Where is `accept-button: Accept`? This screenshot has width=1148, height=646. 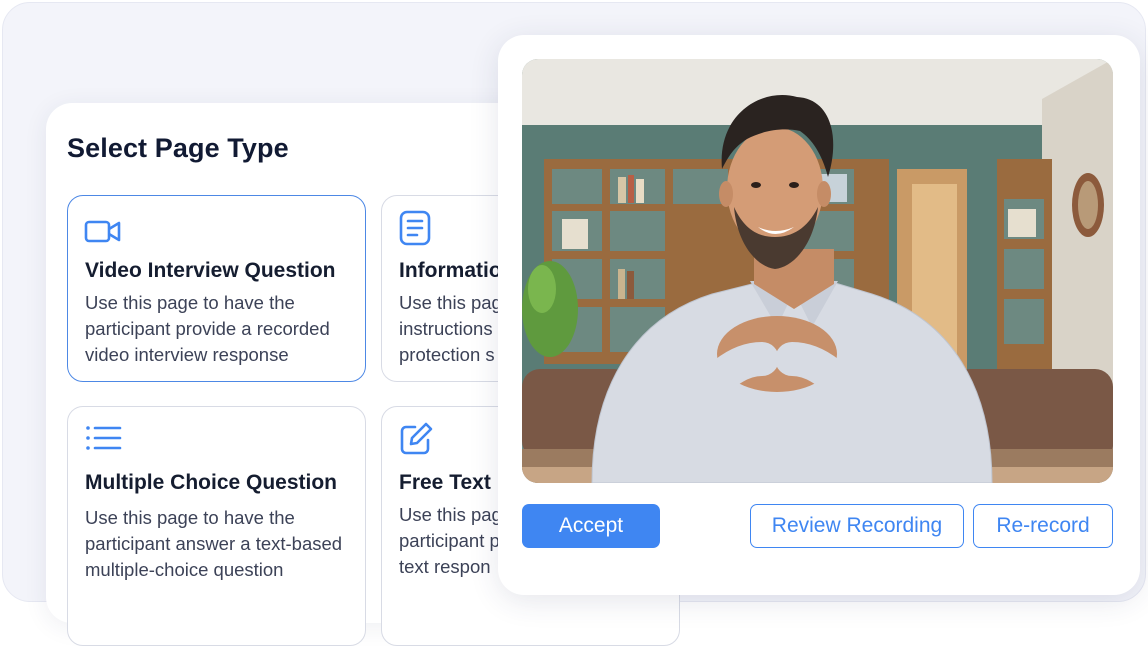 accept-button: Accept is located at coordinates (591, 526).